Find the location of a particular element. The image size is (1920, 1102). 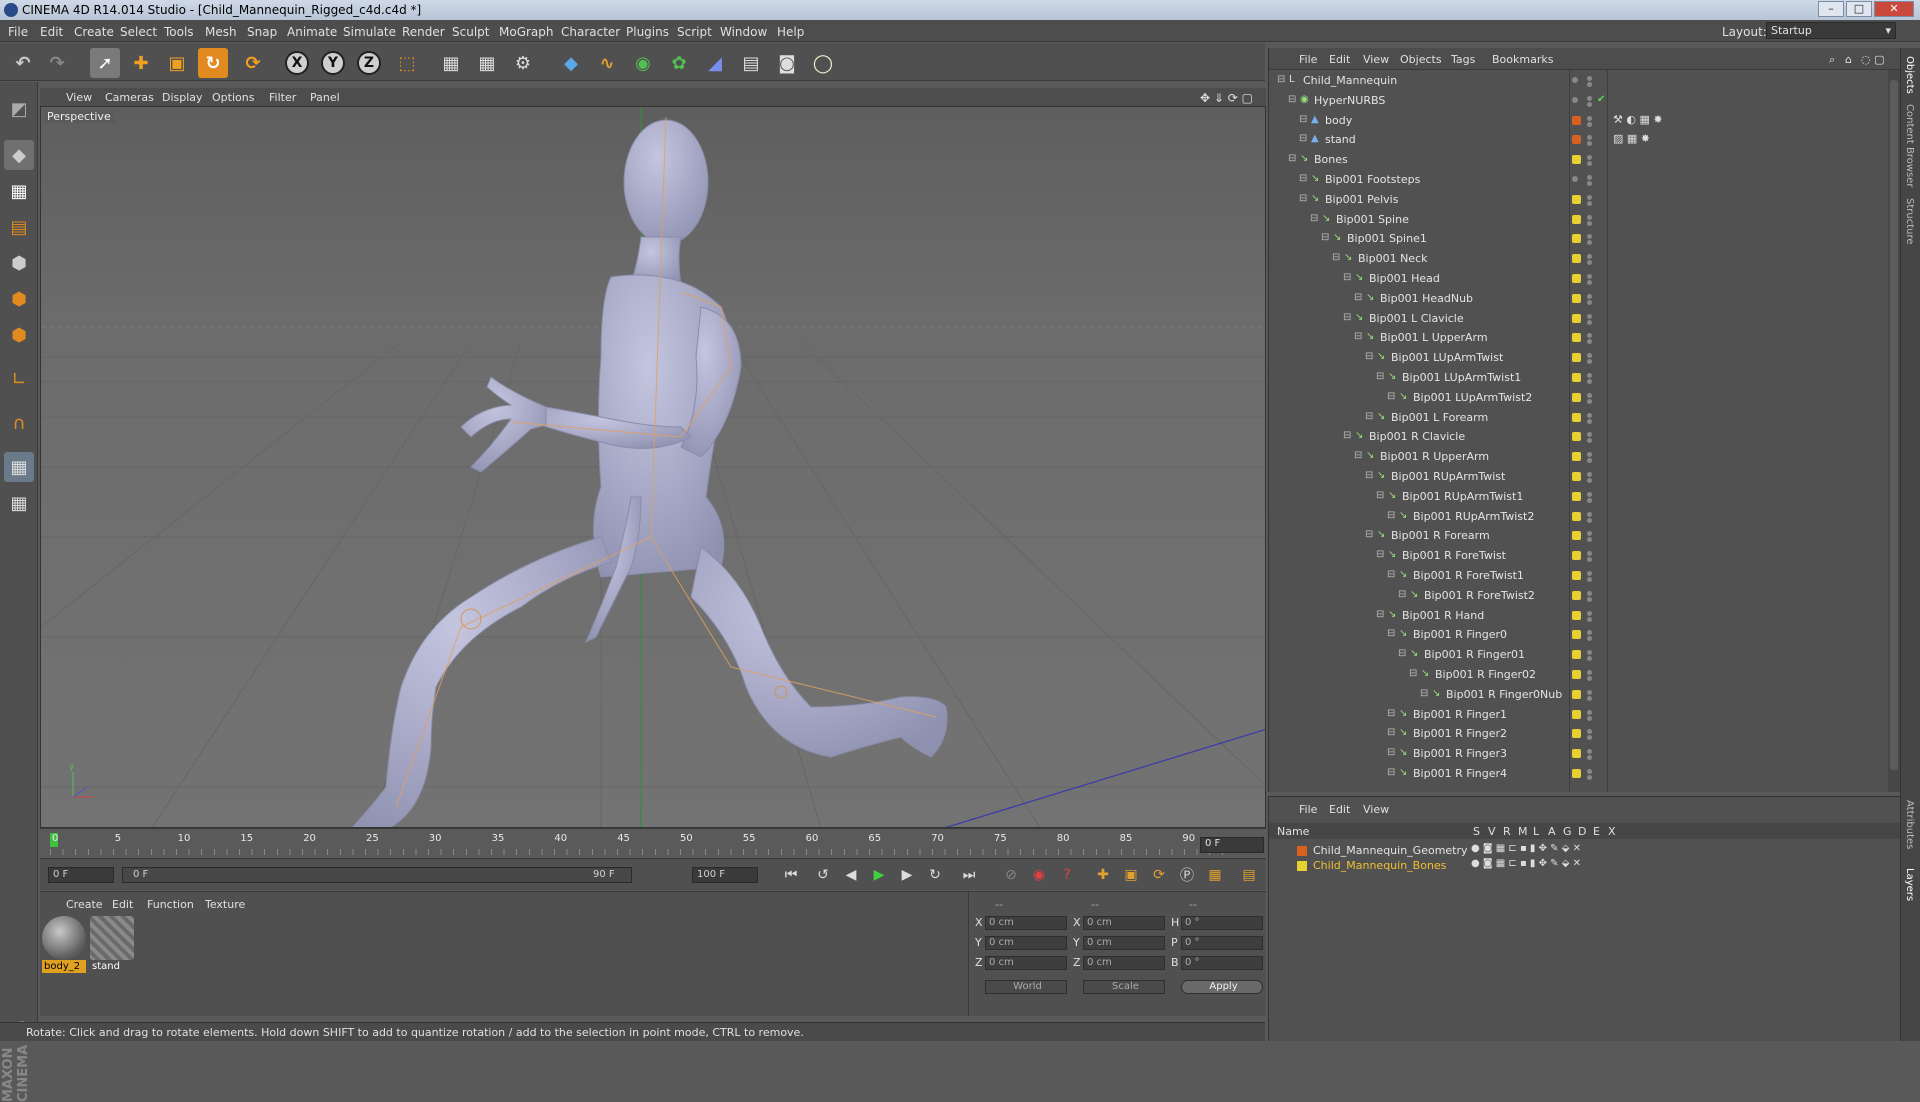

menu-edit: Edit is located at coordinates (51, 32).